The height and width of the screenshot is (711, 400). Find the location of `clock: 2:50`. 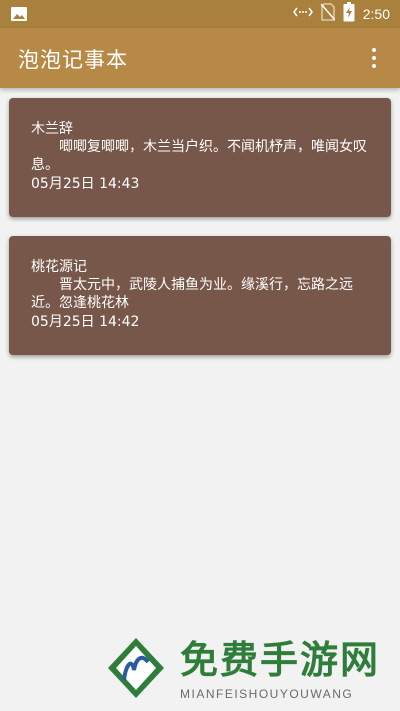

clock: 2:50 is located at coordinates (376, 14).